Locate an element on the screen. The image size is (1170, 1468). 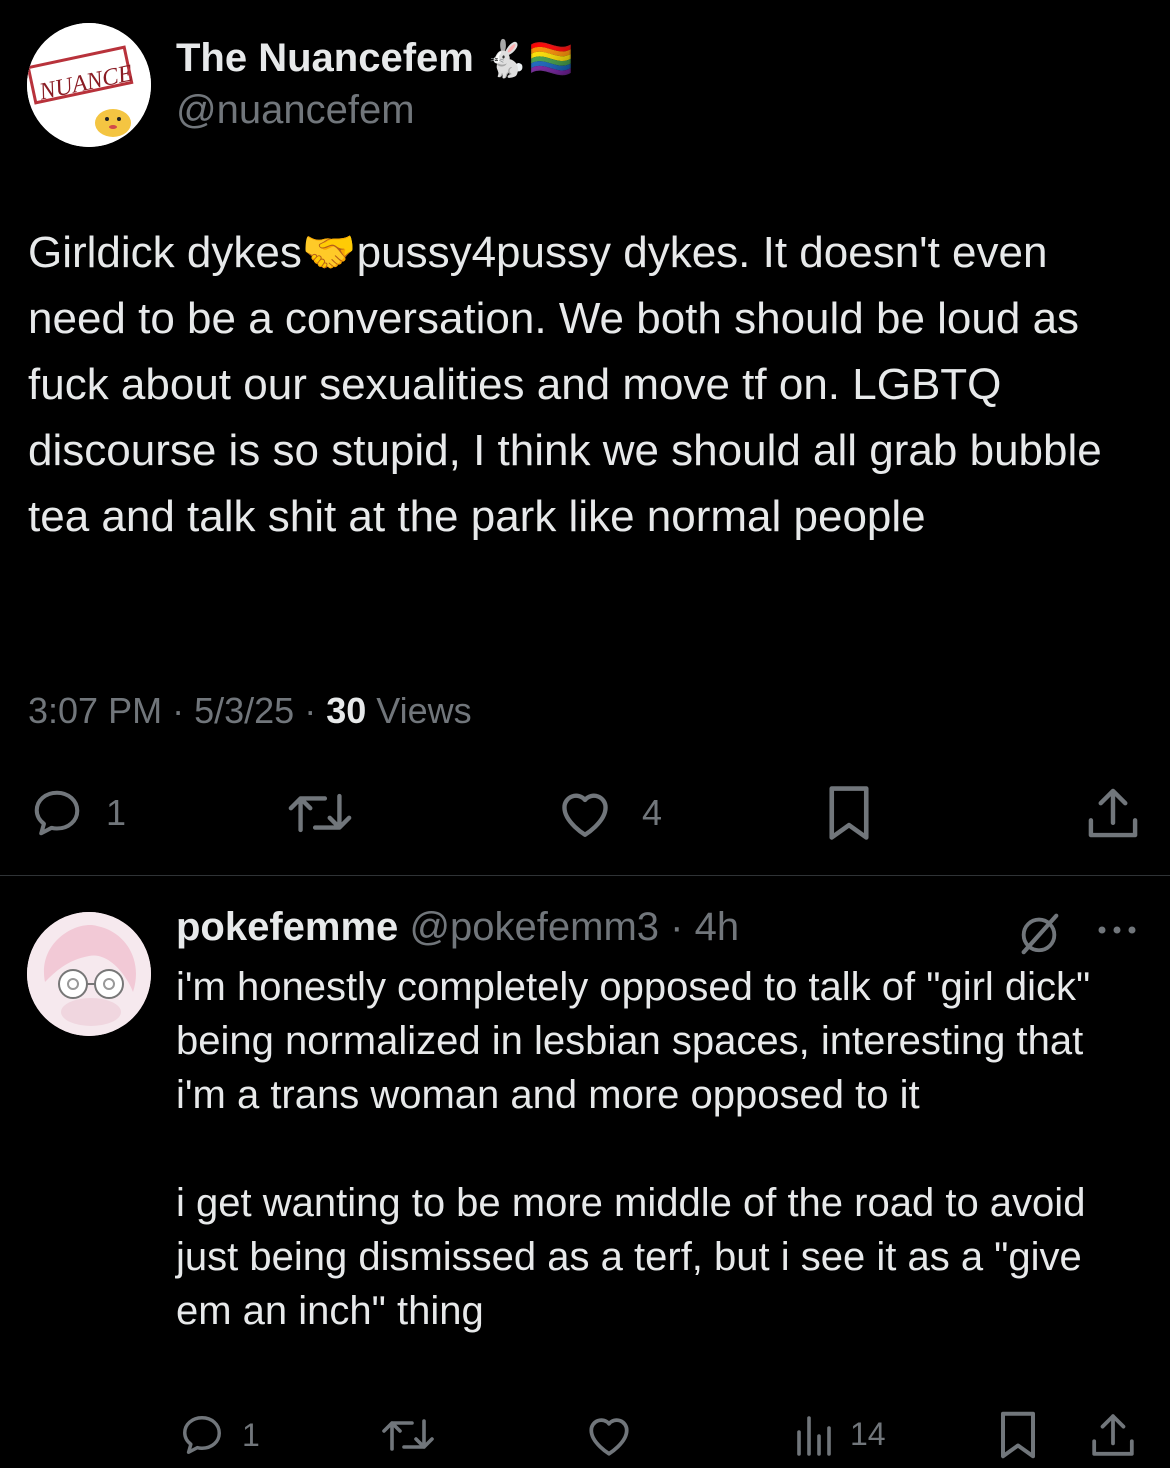
handshake-emoji: 🤝 is located at coordinates (329, 252).